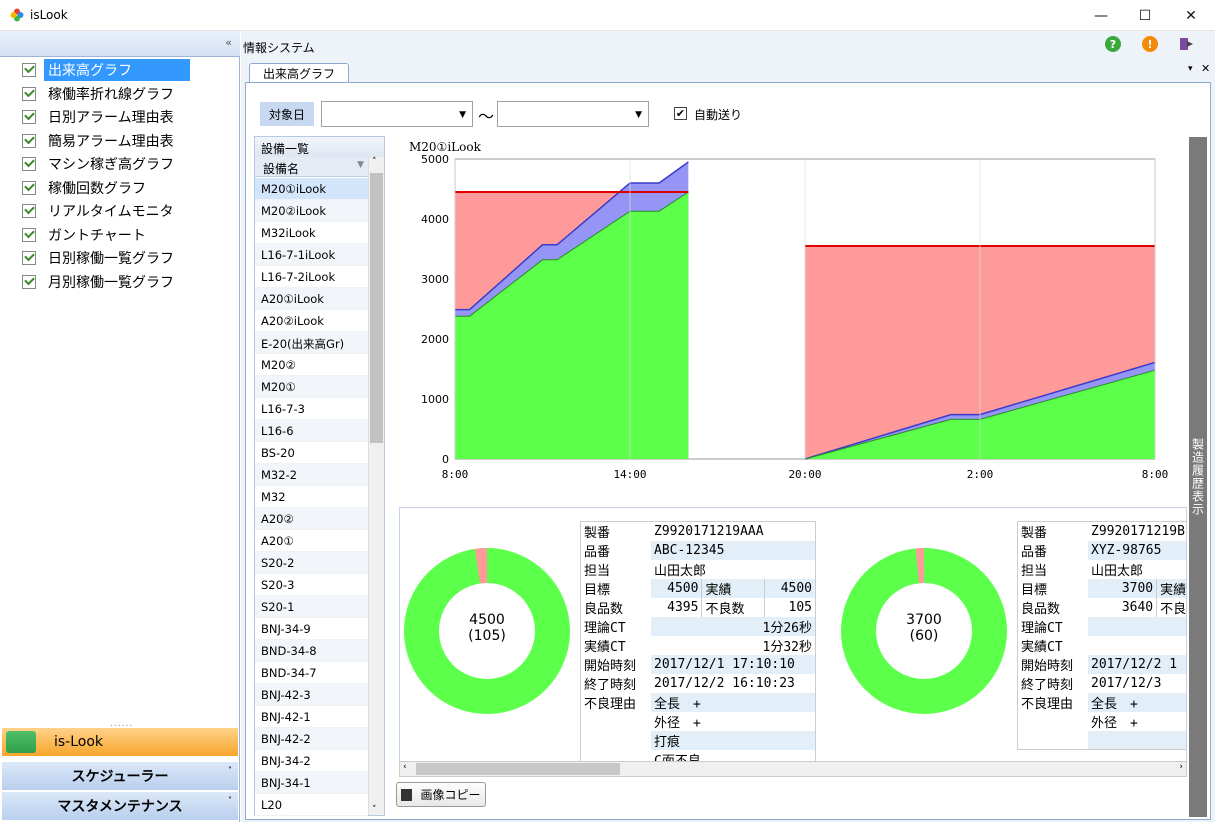  What do you see at coordinates (311, 233) in the screenshot?
I see `equipment-row: M32iLook` at bounding box center [311, 233].